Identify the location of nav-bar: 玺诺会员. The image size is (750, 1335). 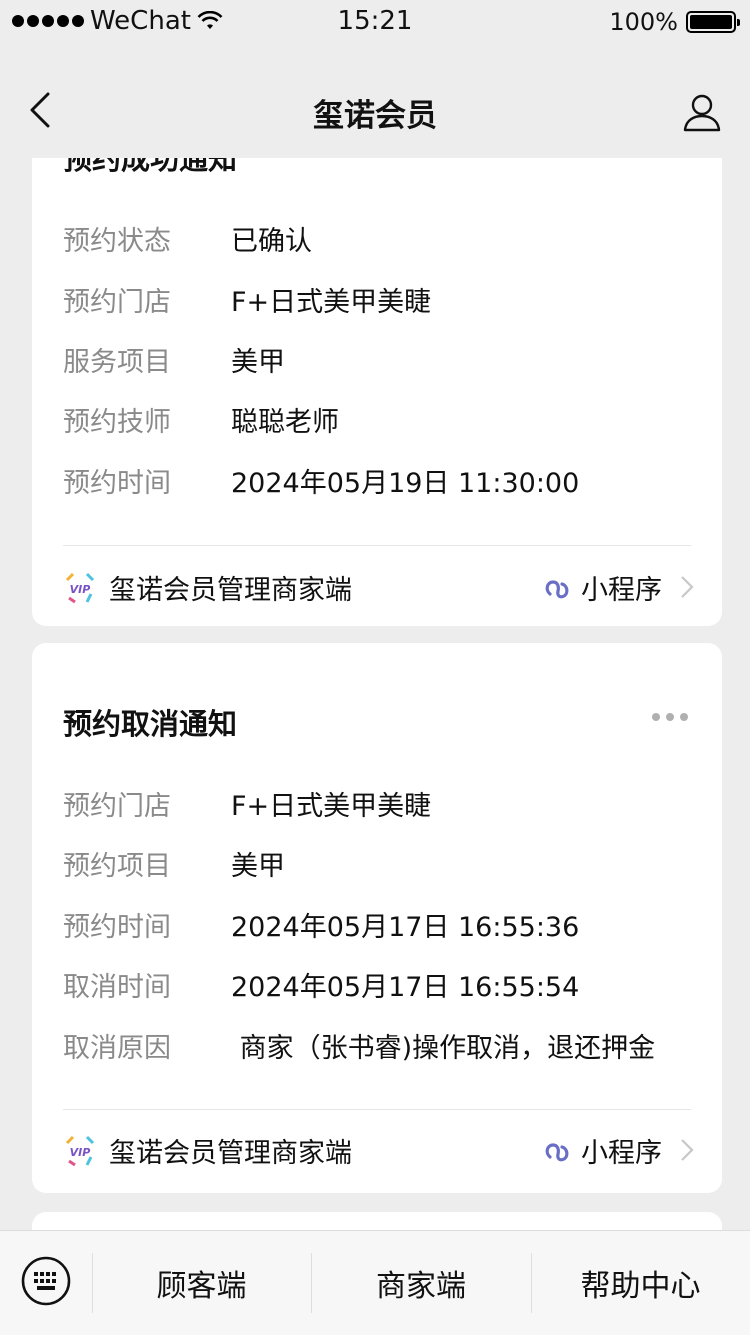
(375, 110).